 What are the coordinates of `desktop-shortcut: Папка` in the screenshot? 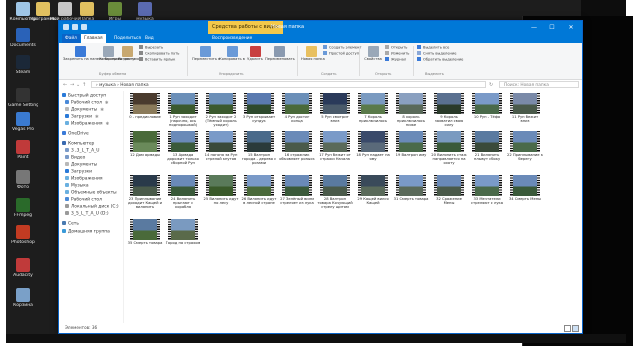 It's located at (87, 12).